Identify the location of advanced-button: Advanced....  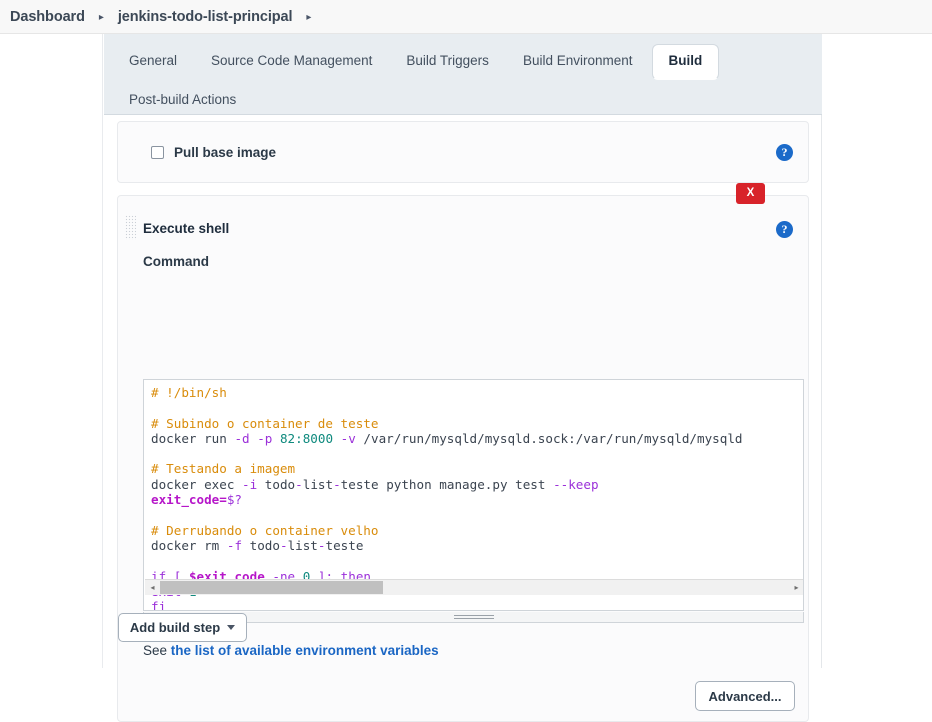
(745, 696).